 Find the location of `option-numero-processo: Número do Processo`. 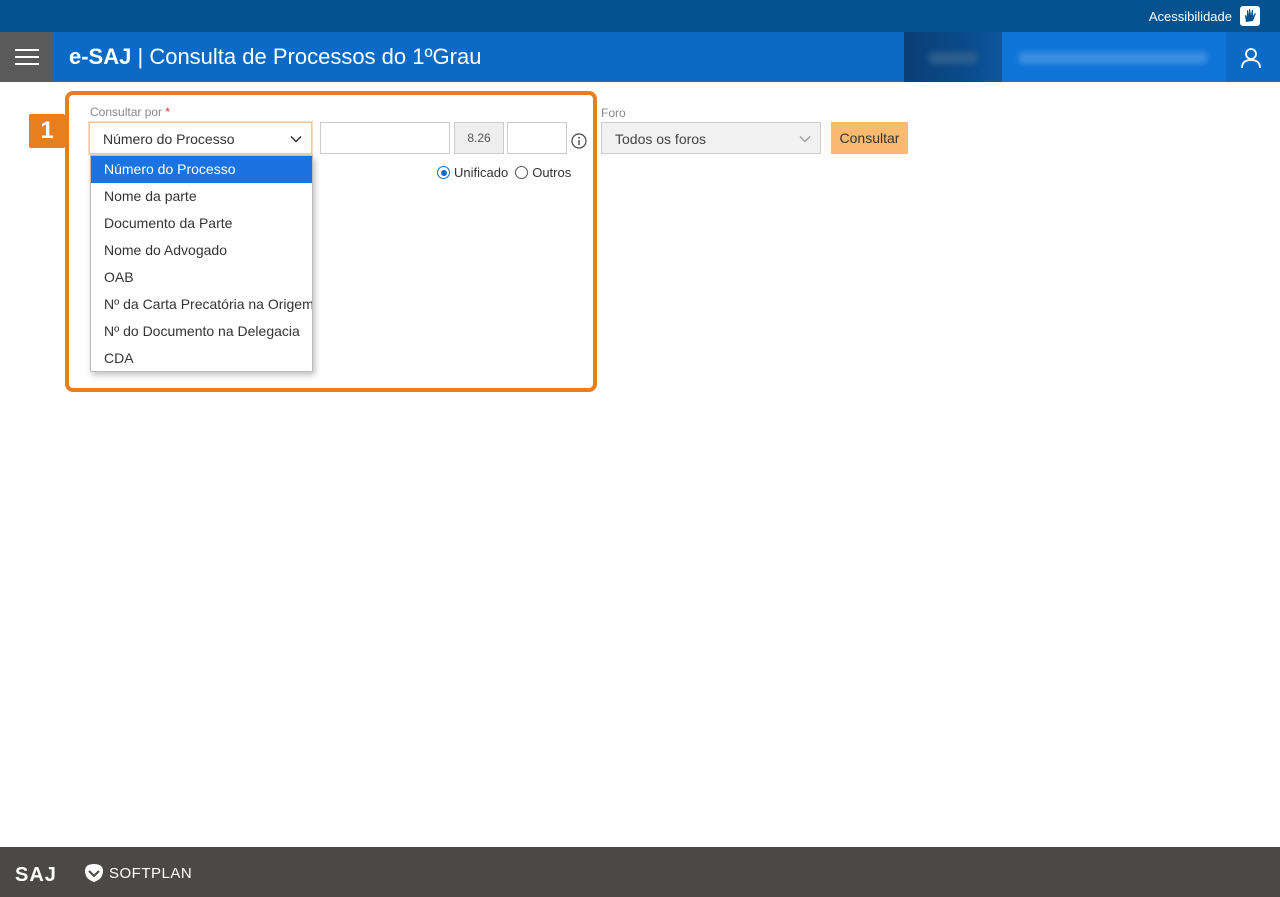

option-numero-processo: Número do Processo is located at coordinates (201, 169).